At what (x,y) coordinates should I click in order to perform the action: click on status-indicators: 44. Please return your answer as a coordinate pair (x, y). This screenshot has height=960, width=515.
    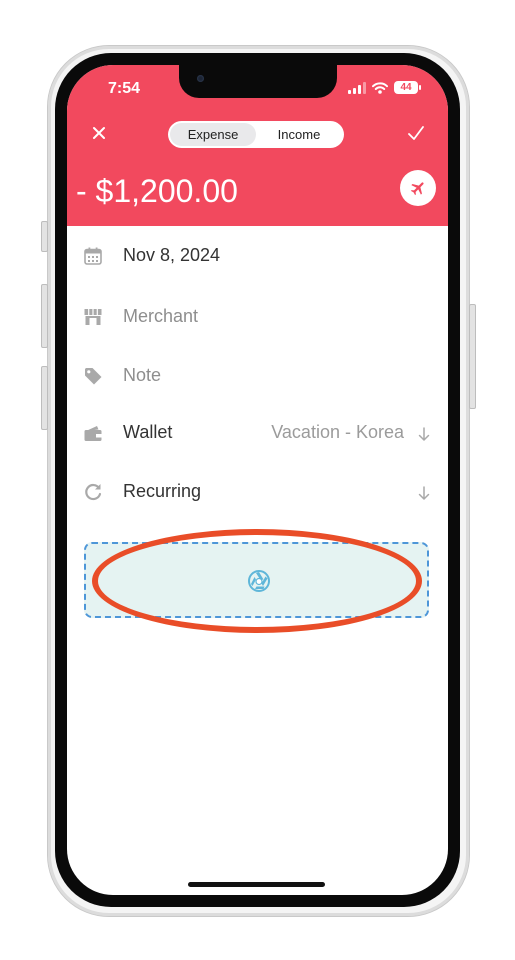
    Looking at the image, I should click on (384, 87).